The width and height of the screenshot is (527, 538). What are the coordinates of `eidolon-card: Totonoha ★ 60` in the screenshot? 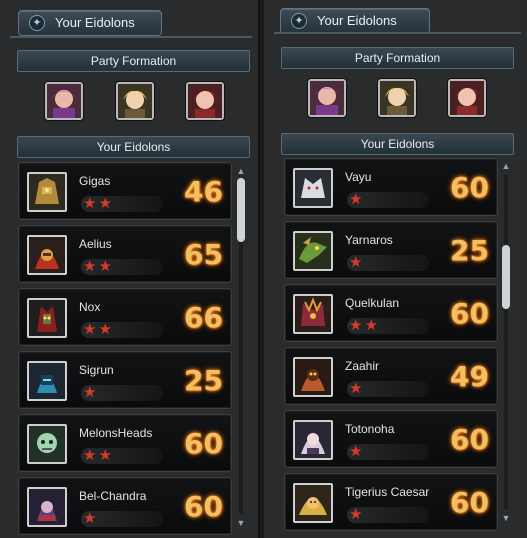 It's located at (391, 439).